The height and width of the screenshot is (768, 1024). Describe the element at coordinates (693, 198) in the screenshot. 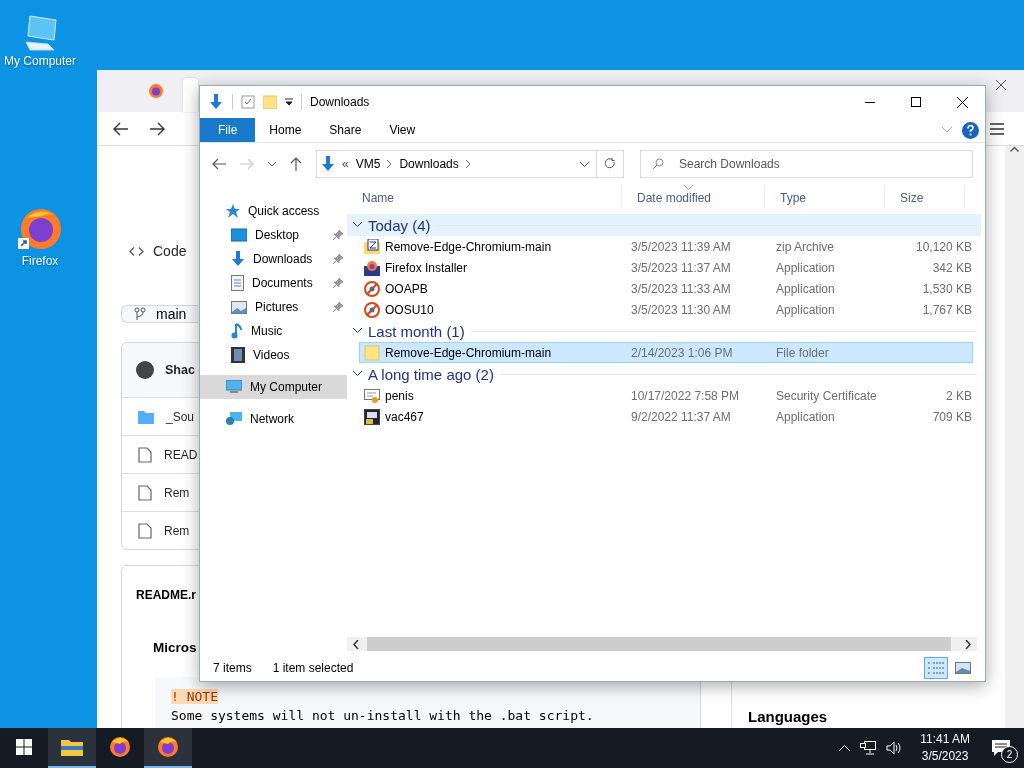

I see `column-header: Date modified` at that location.